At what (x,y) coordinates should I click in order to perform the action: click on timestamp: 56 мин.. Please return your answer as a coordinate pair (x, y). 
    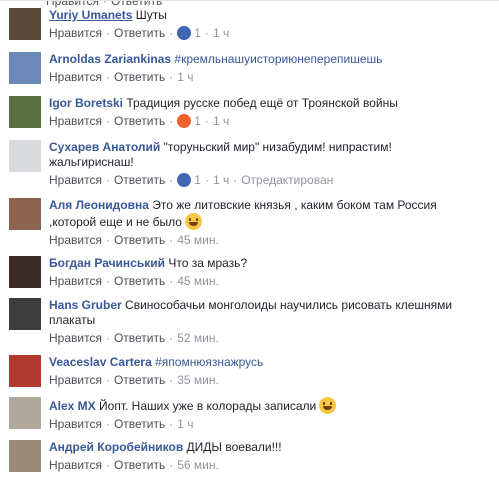
    Looking at the image, I should click on (198, 465).